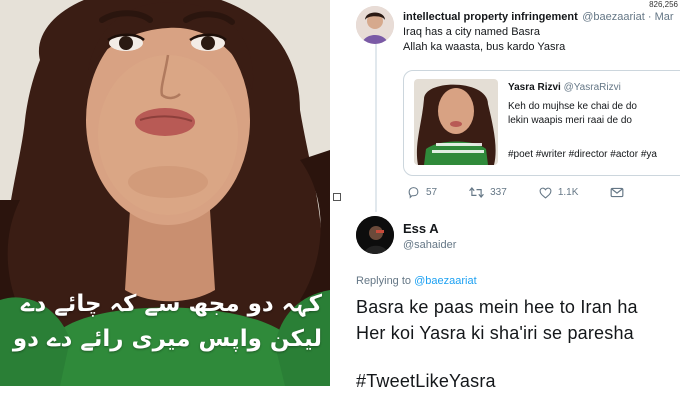 The image size is (680, 400). What do you see at coordinates (337, 197) in the screenshot?
I see `resize-handle` at bounding box center [337, 197].